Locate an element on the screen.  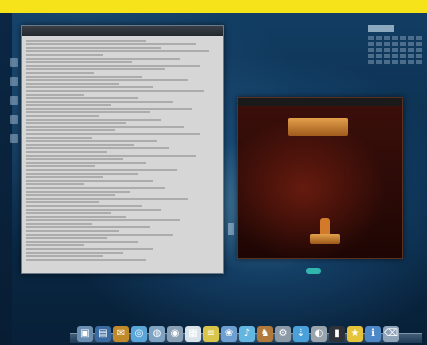
calendar-widget is located at coordinates (396, 60).